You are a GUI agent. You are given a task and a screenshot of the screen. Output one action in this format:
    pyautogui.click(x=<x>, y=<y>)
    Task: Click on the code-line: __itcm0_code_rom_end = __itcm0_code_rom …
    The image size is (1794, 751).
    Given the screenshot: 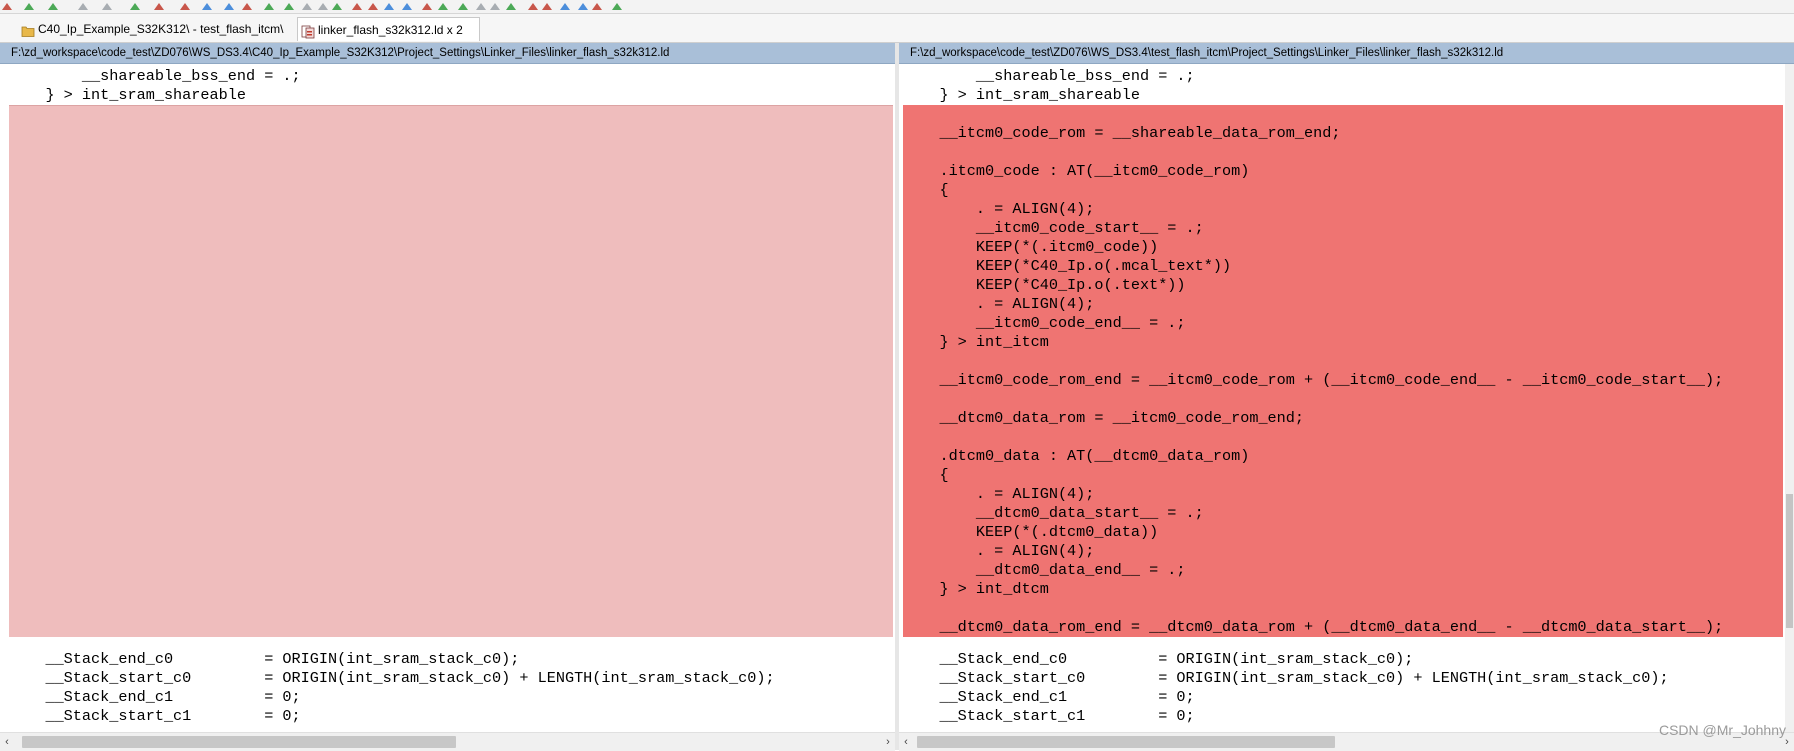 What is the action you would take?
    pyautogui.click(x=1313, y=380)
    